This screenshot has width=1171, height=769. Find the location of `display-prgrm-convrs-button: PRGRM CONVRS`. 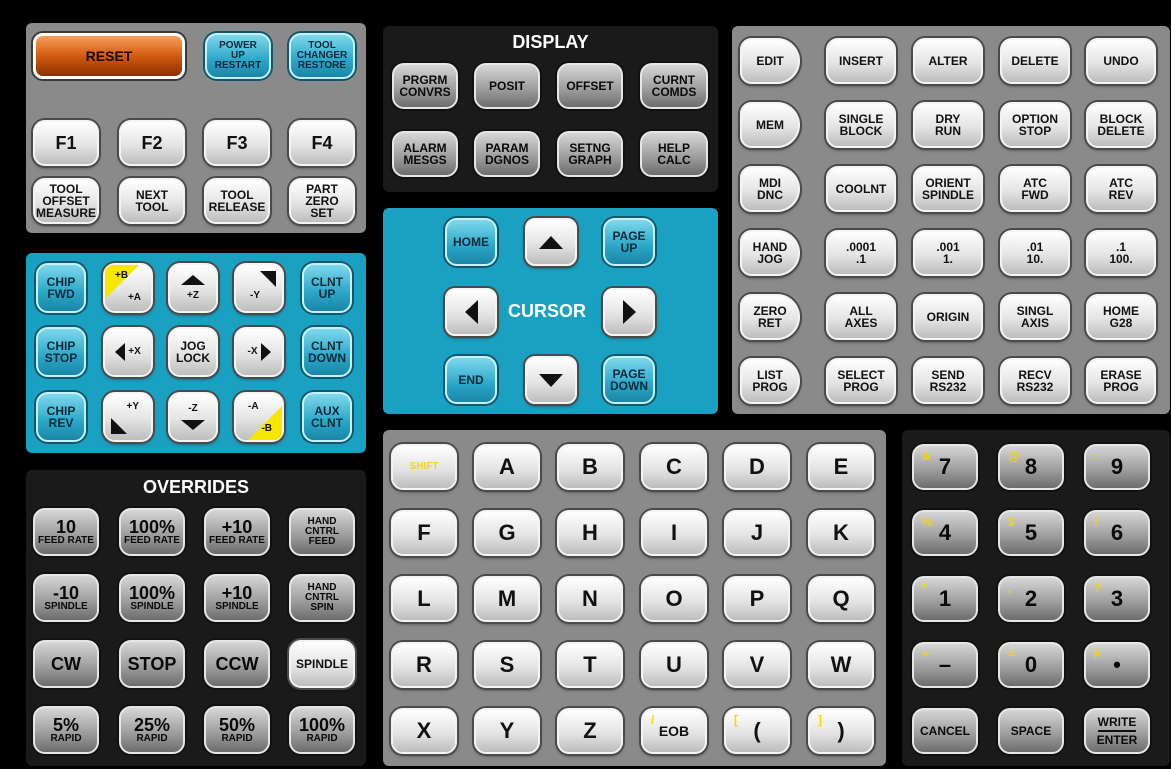

display-prgrm-convrs-button: PRGRM CONVRS is located at coordinates (425, 86).